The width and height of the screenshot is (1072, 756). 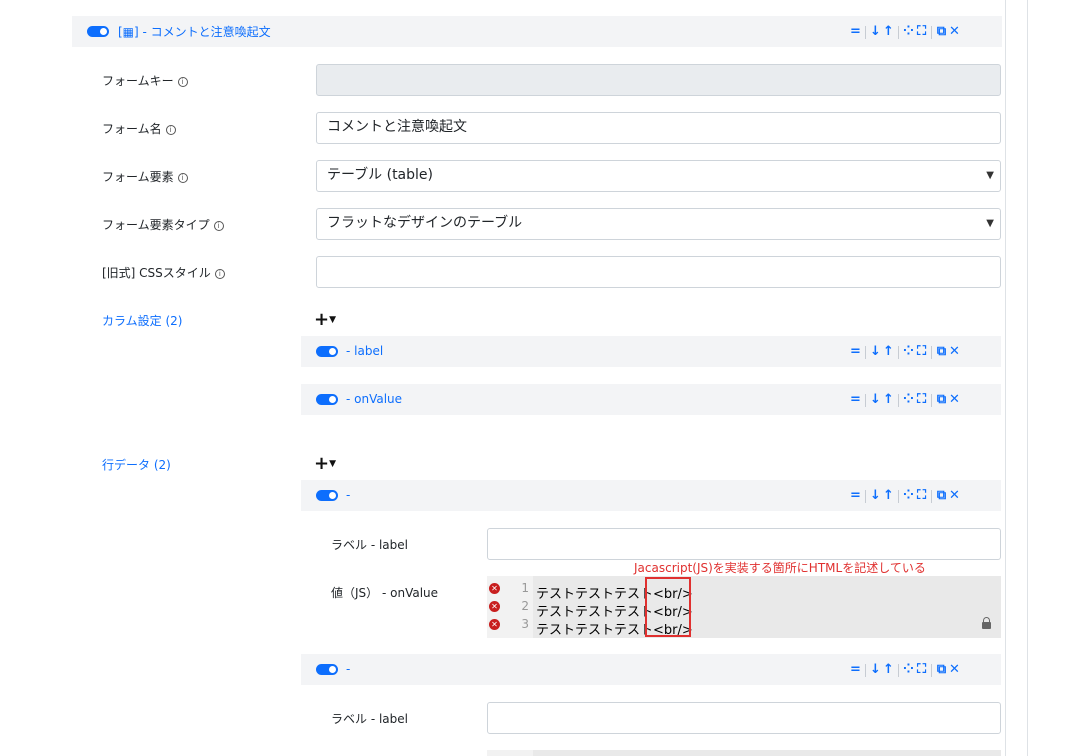 What do you see at coordinates (138, 81) in the screenshot?
I see `form-key-label-text: フォームキー` at bounding box center [138, 81].